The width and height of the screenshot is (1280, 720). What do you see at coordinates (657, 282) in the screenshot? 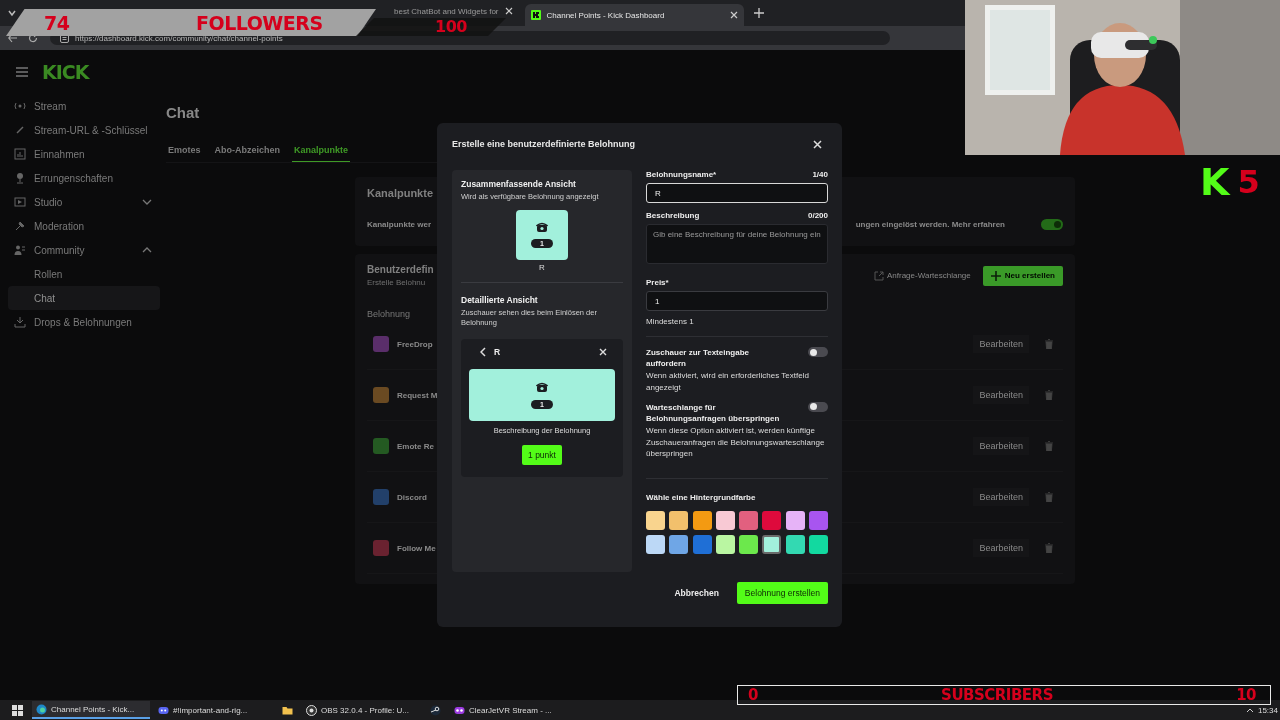
I see `field-label: Preis*` at bounding box center [657, 282].